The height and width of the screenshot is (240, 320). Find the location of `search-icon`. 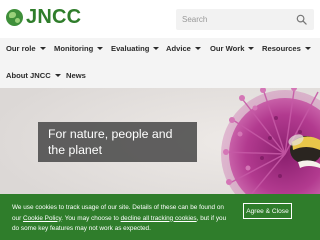

search-icon is located at coordinates (301, 19).